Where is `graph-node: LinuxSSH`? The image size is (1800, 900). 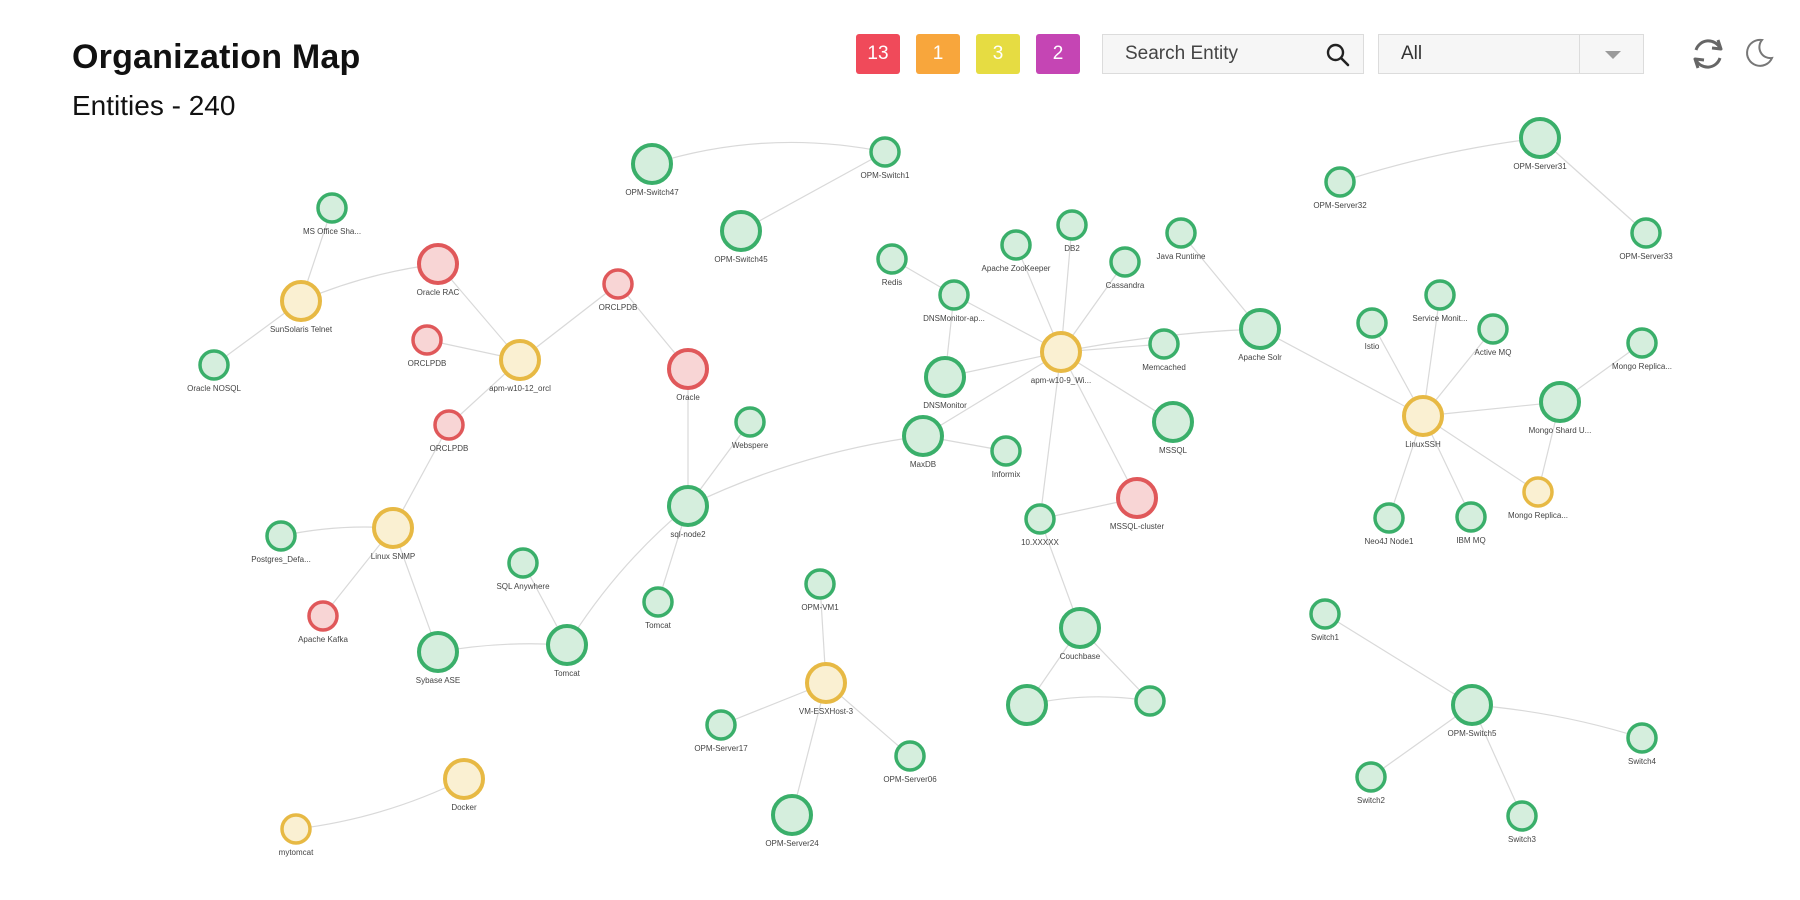 graph-node: LinuxSSH is located at coordinates (1423, 422).